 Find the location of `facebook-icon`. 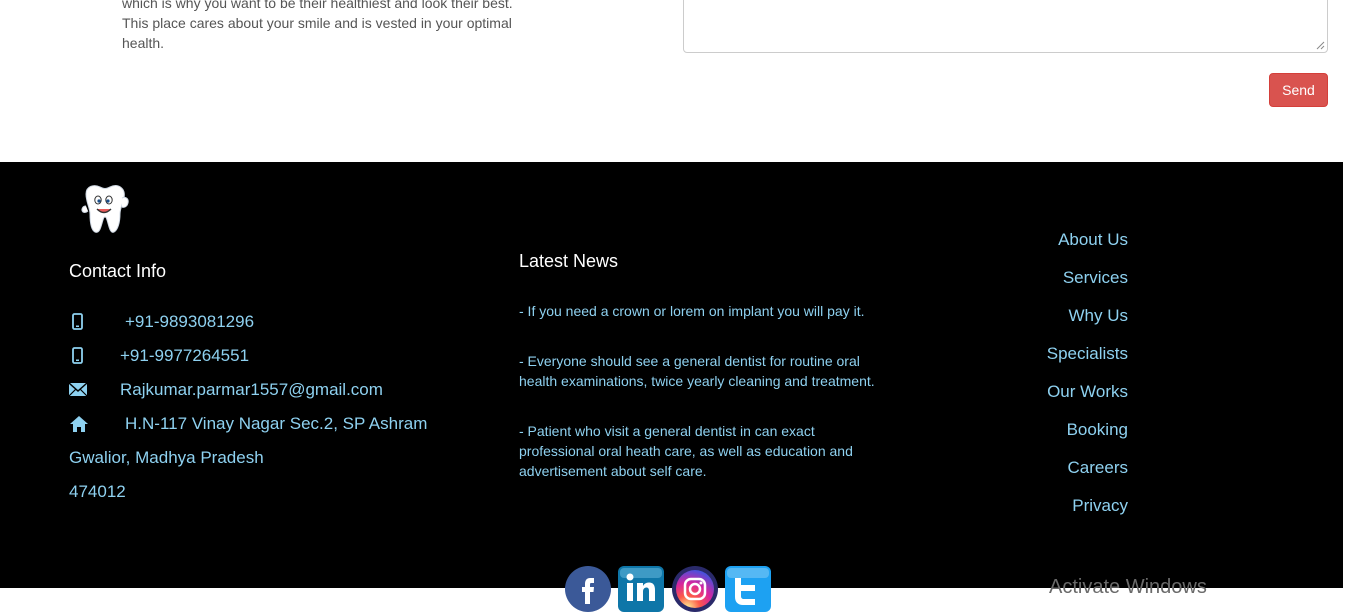

facebook-icon is located at coordinates (588, 589).